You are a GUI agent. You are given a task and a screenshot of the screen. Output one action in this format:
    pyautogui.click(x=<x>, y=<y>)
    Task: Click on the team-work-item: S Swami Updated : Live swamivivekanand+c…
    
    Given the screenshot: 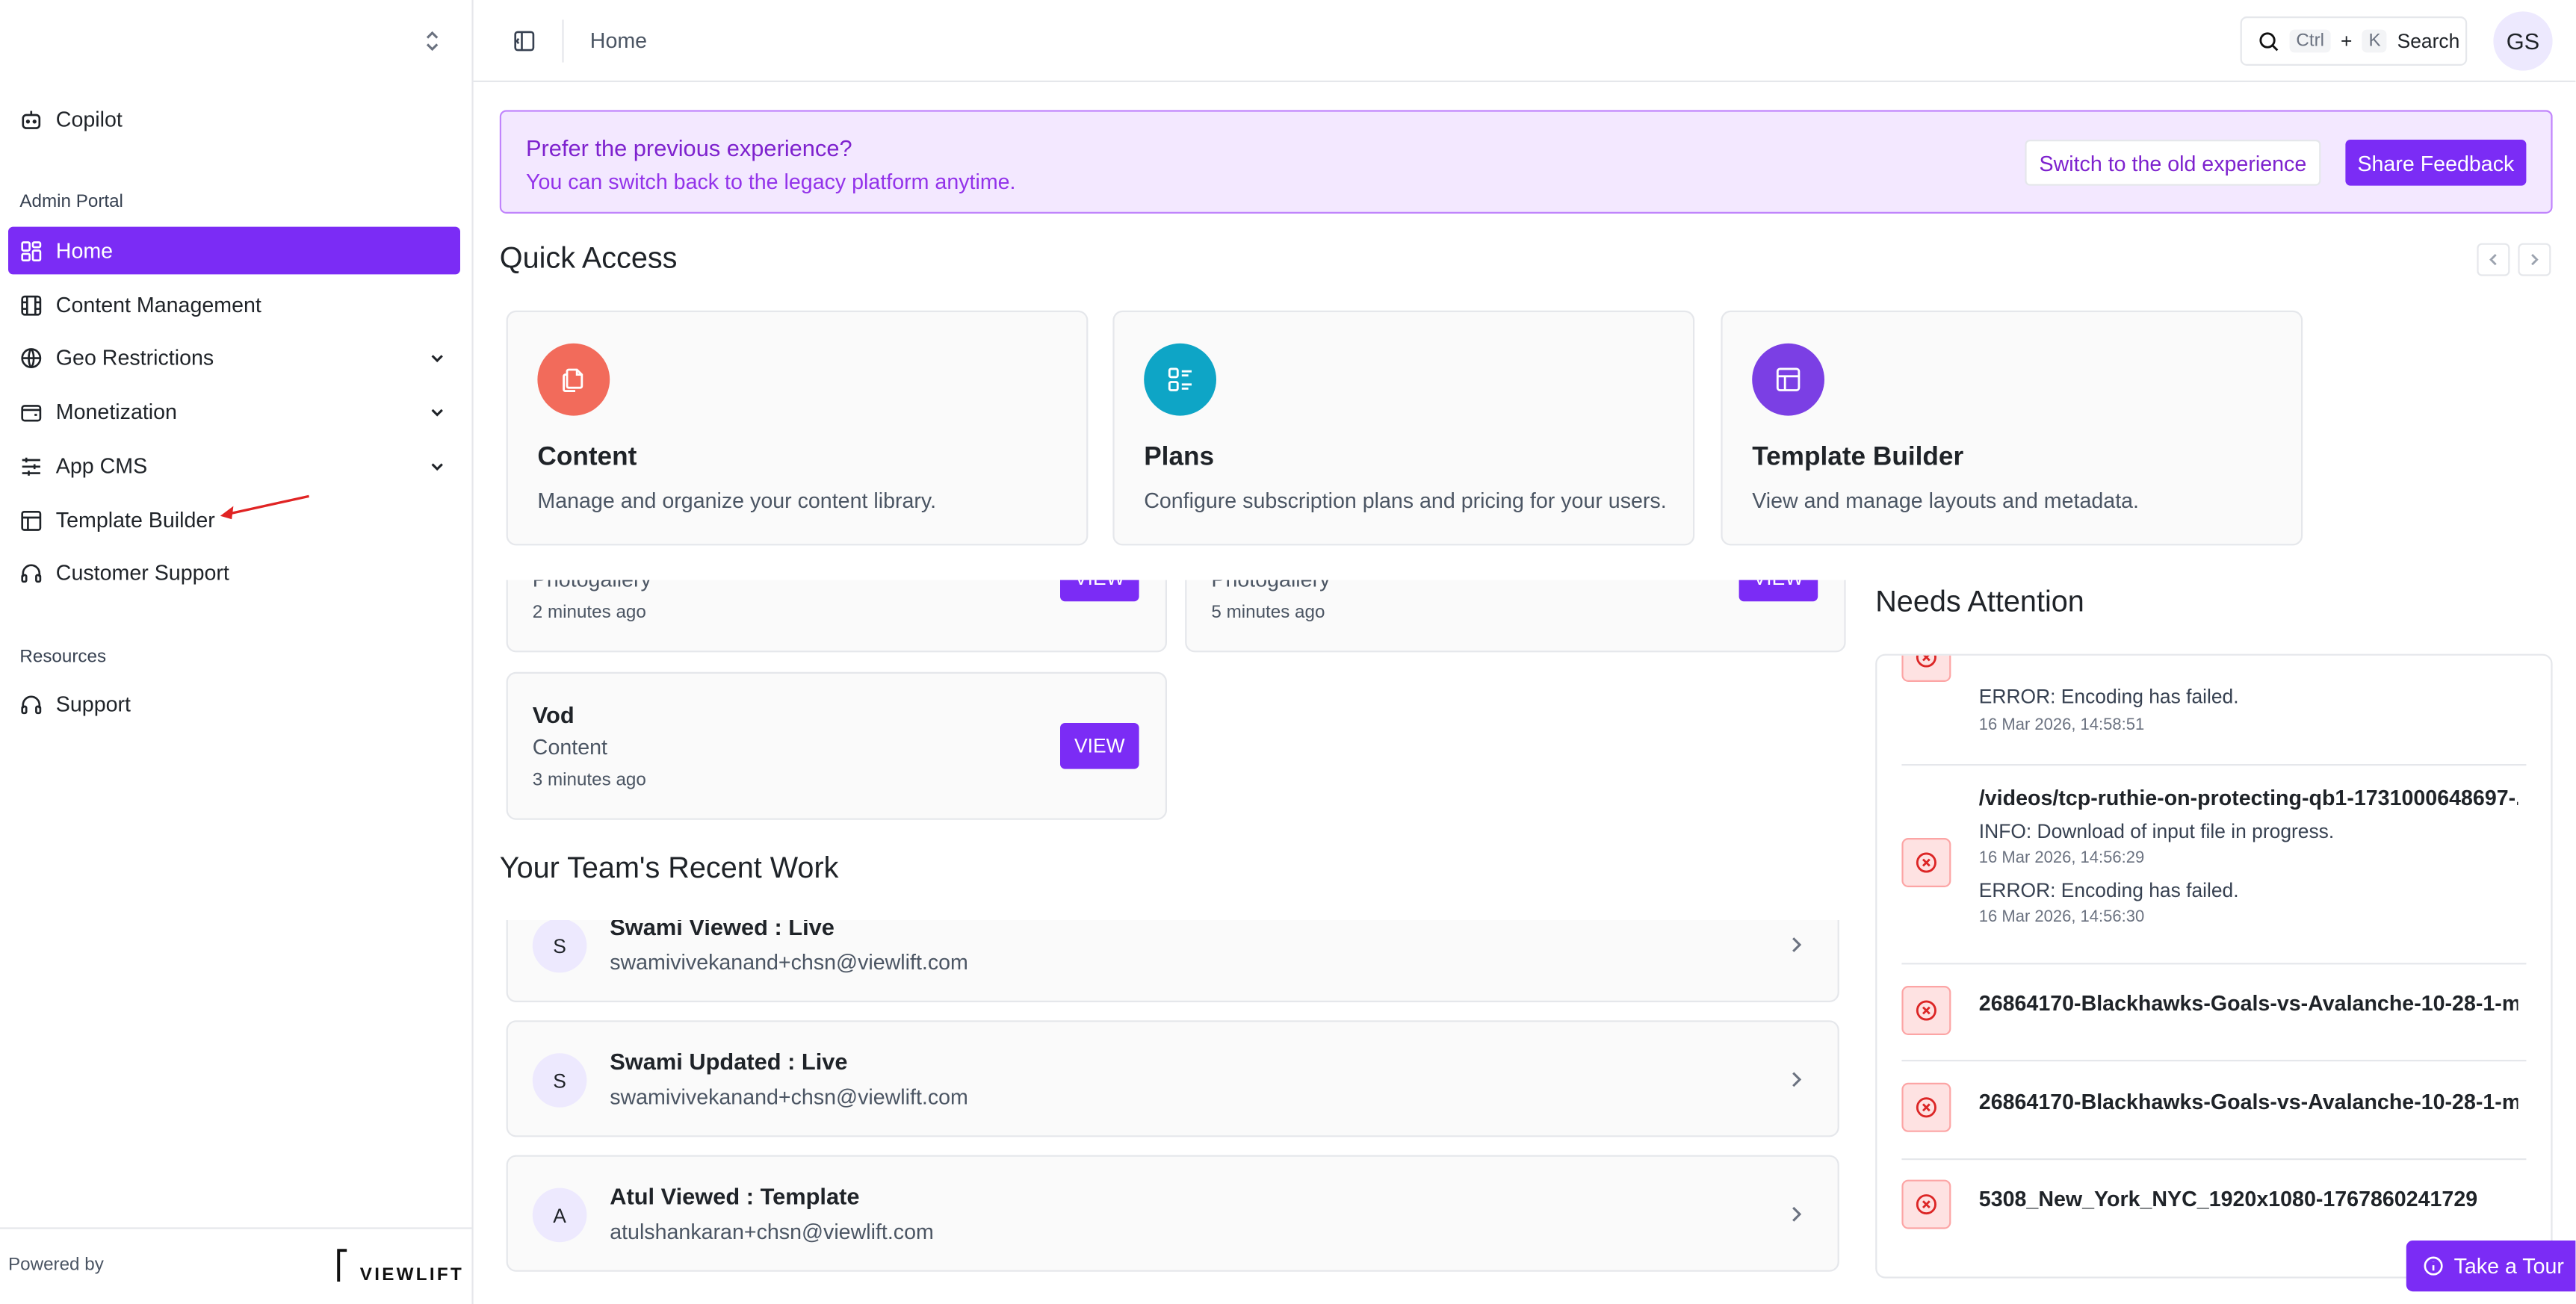 What is the action you would take?
    pyautogui.click(x=1172, y=1078)
    